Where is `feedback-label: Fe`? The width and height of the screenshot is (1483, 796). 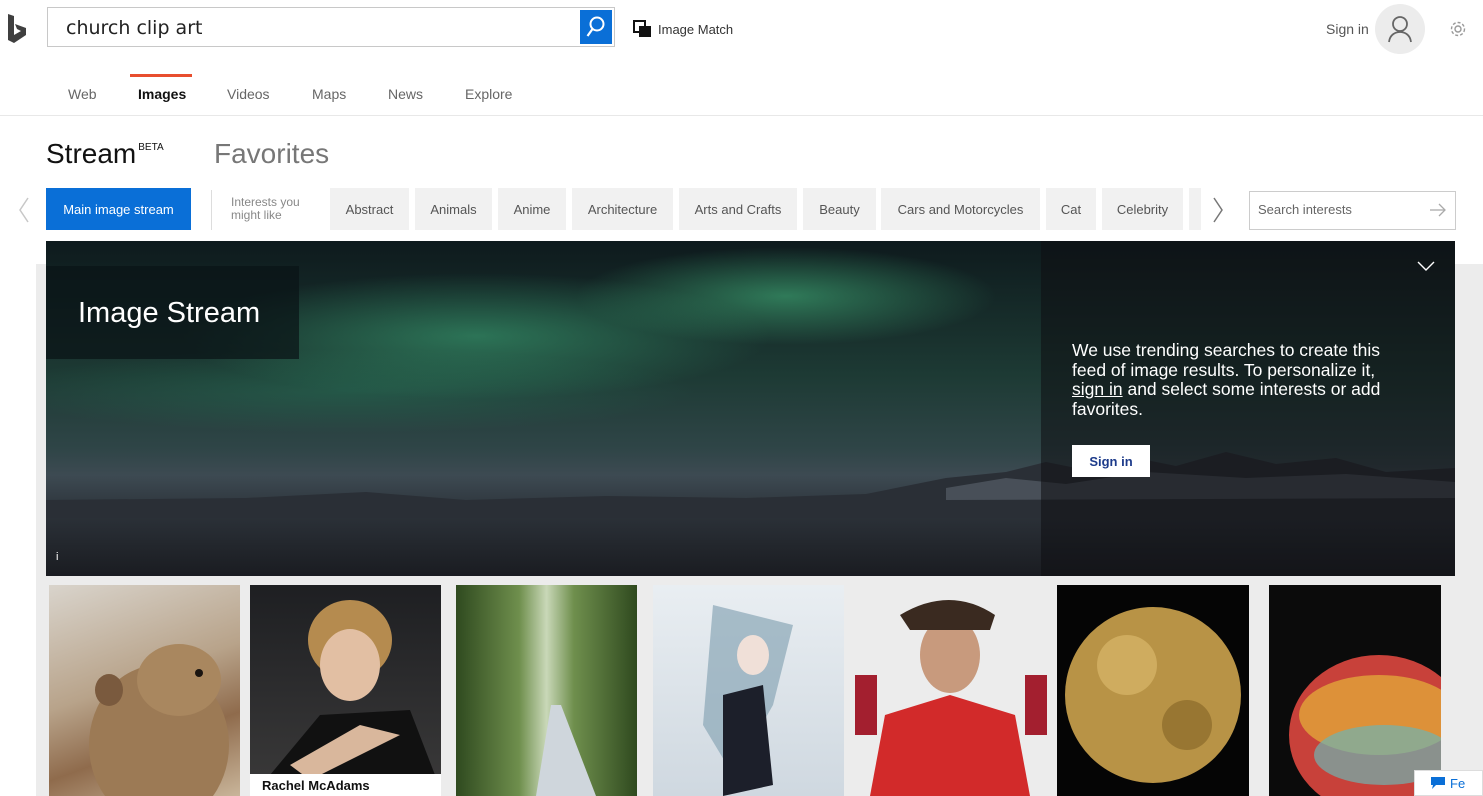 feedback-label: Fe is located at coordinates (1458, 783).